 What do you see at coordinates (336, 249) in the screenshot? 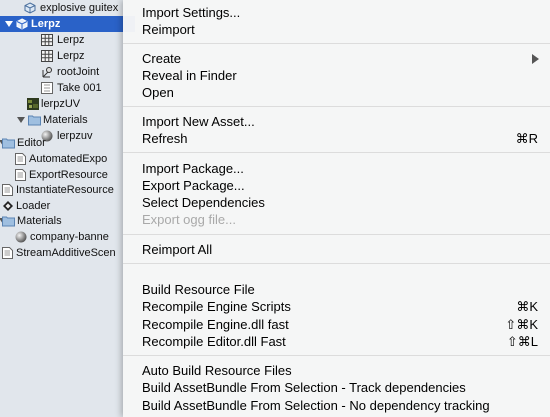
I see `menu-item-reimport-all: Reimport All` at bounding box center [336, 249].